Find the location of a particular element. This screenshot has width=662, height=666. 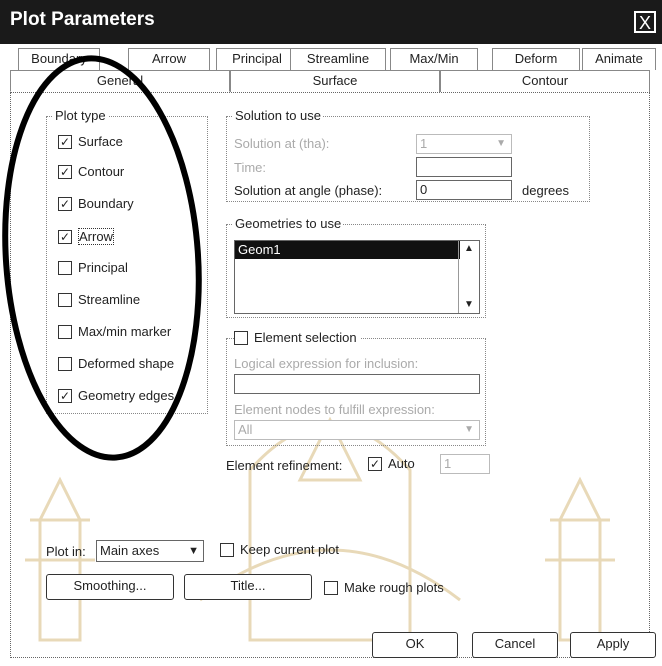

chevron-up-icon: ▲ is located at coordinates (469, 249).